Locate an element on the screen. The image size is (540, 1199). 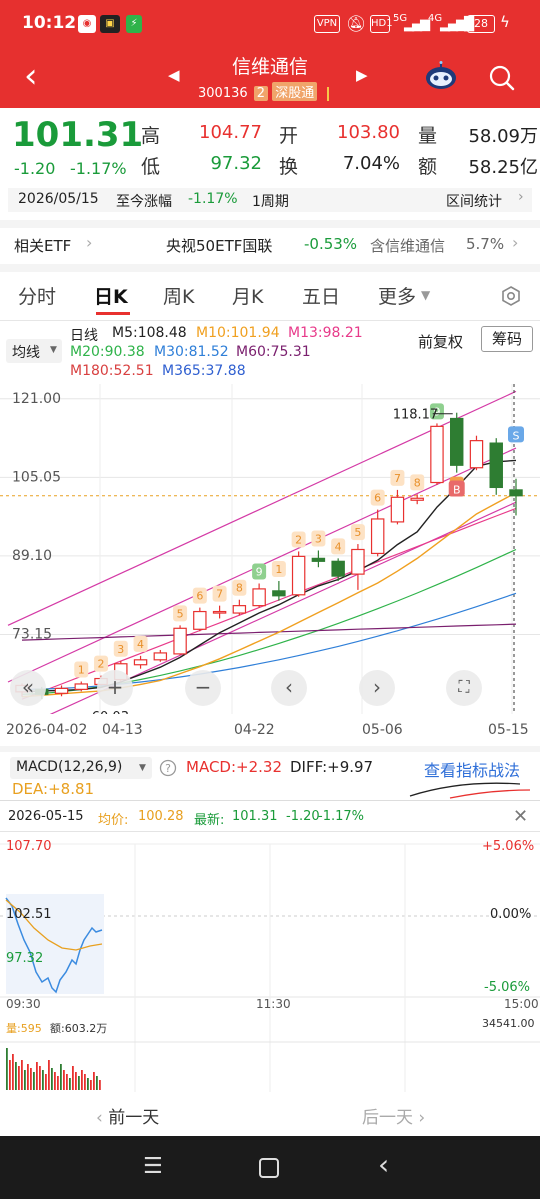
scroll-left-icon: ‹ is located at coordinates (289, 688).